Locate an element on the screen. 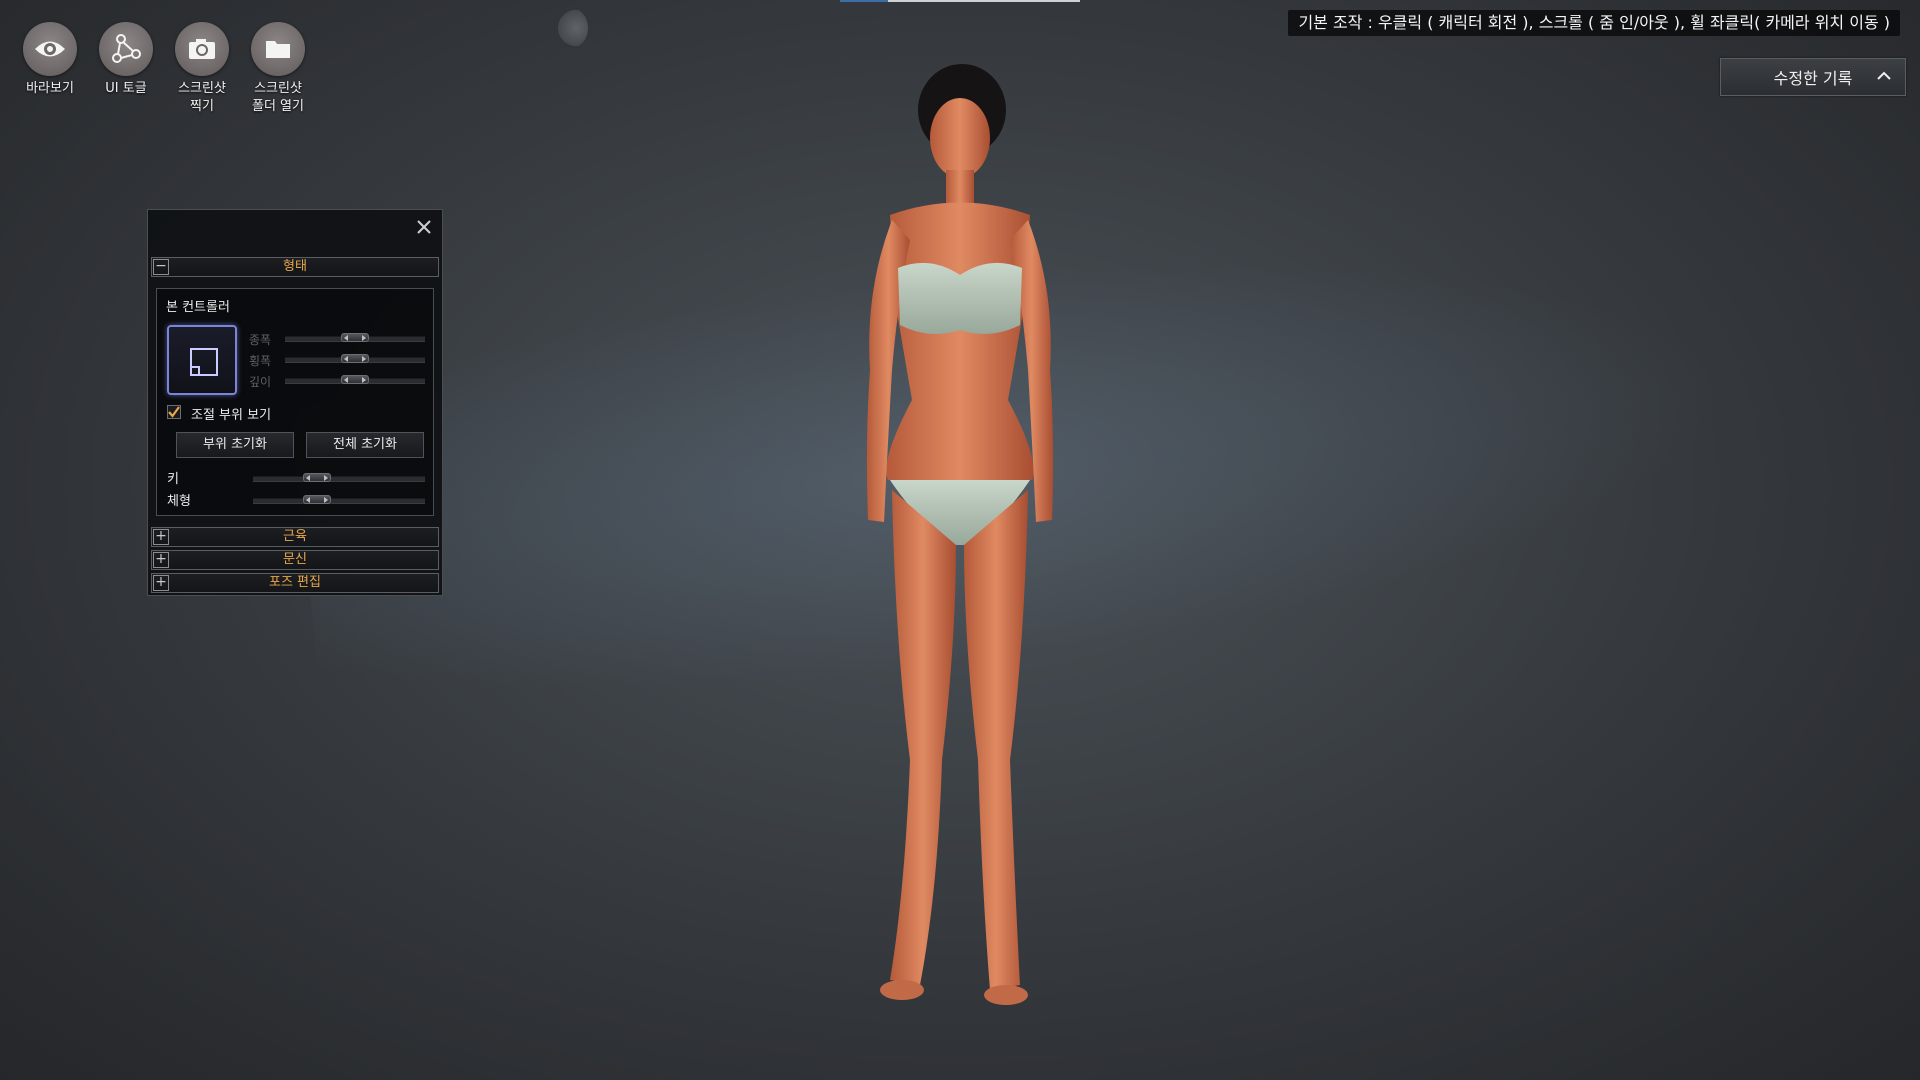  edit-history-button: 수정한 기록 is located at coordinates (1813, 77).